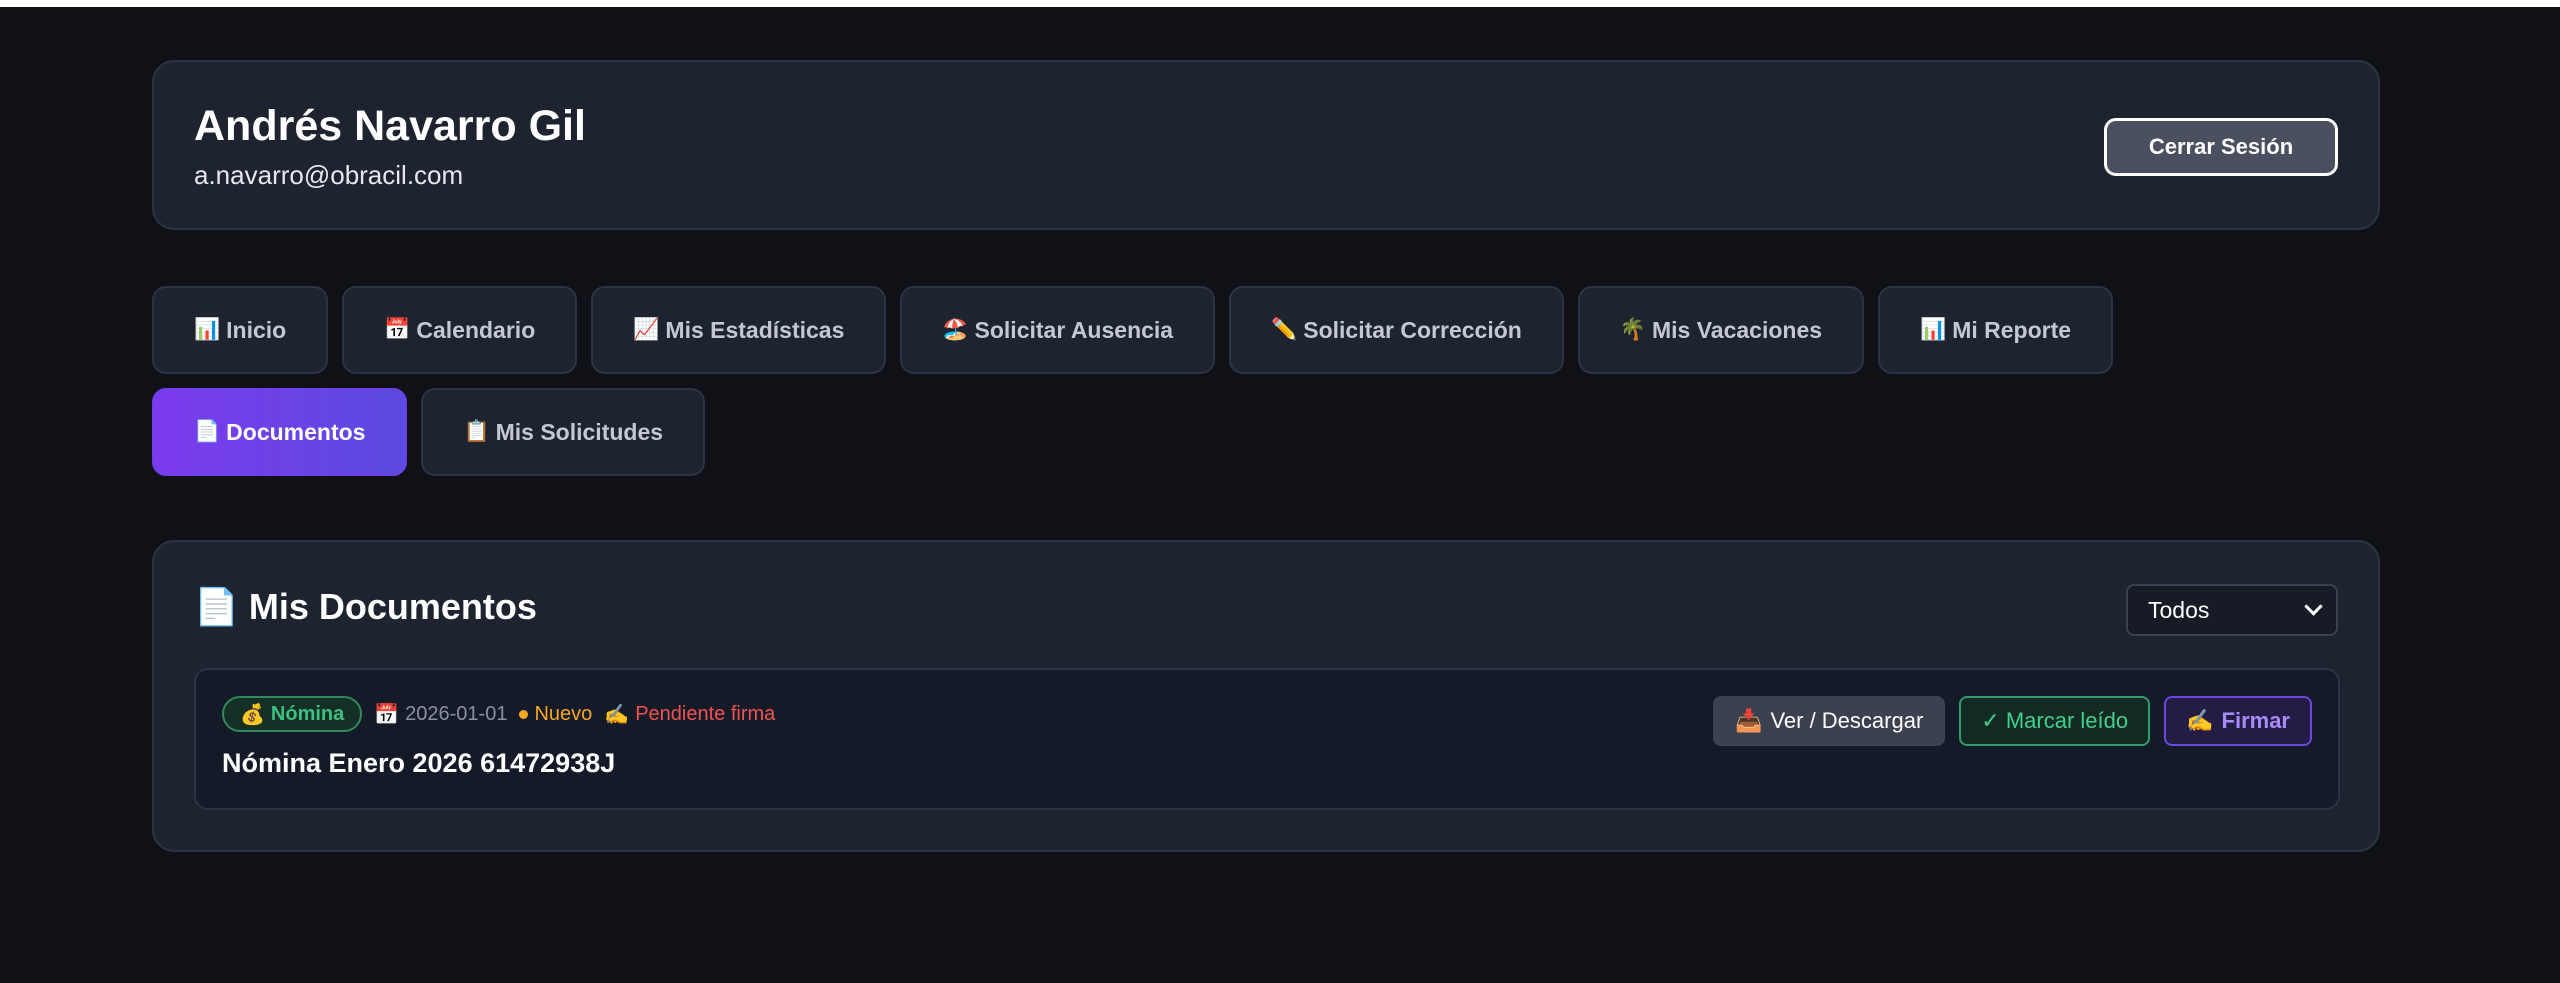 Image resolution: width=2560 pixels, height=983 pixels. Describe the element at coordinates (256, 329) in the screenshot. I see `tab-label: Inicio` at that location.